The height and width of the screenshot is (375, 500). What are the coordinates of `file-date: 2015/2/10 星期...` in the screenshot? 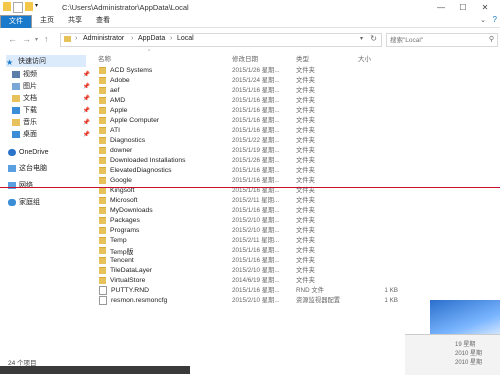 It's located at (256, 270).